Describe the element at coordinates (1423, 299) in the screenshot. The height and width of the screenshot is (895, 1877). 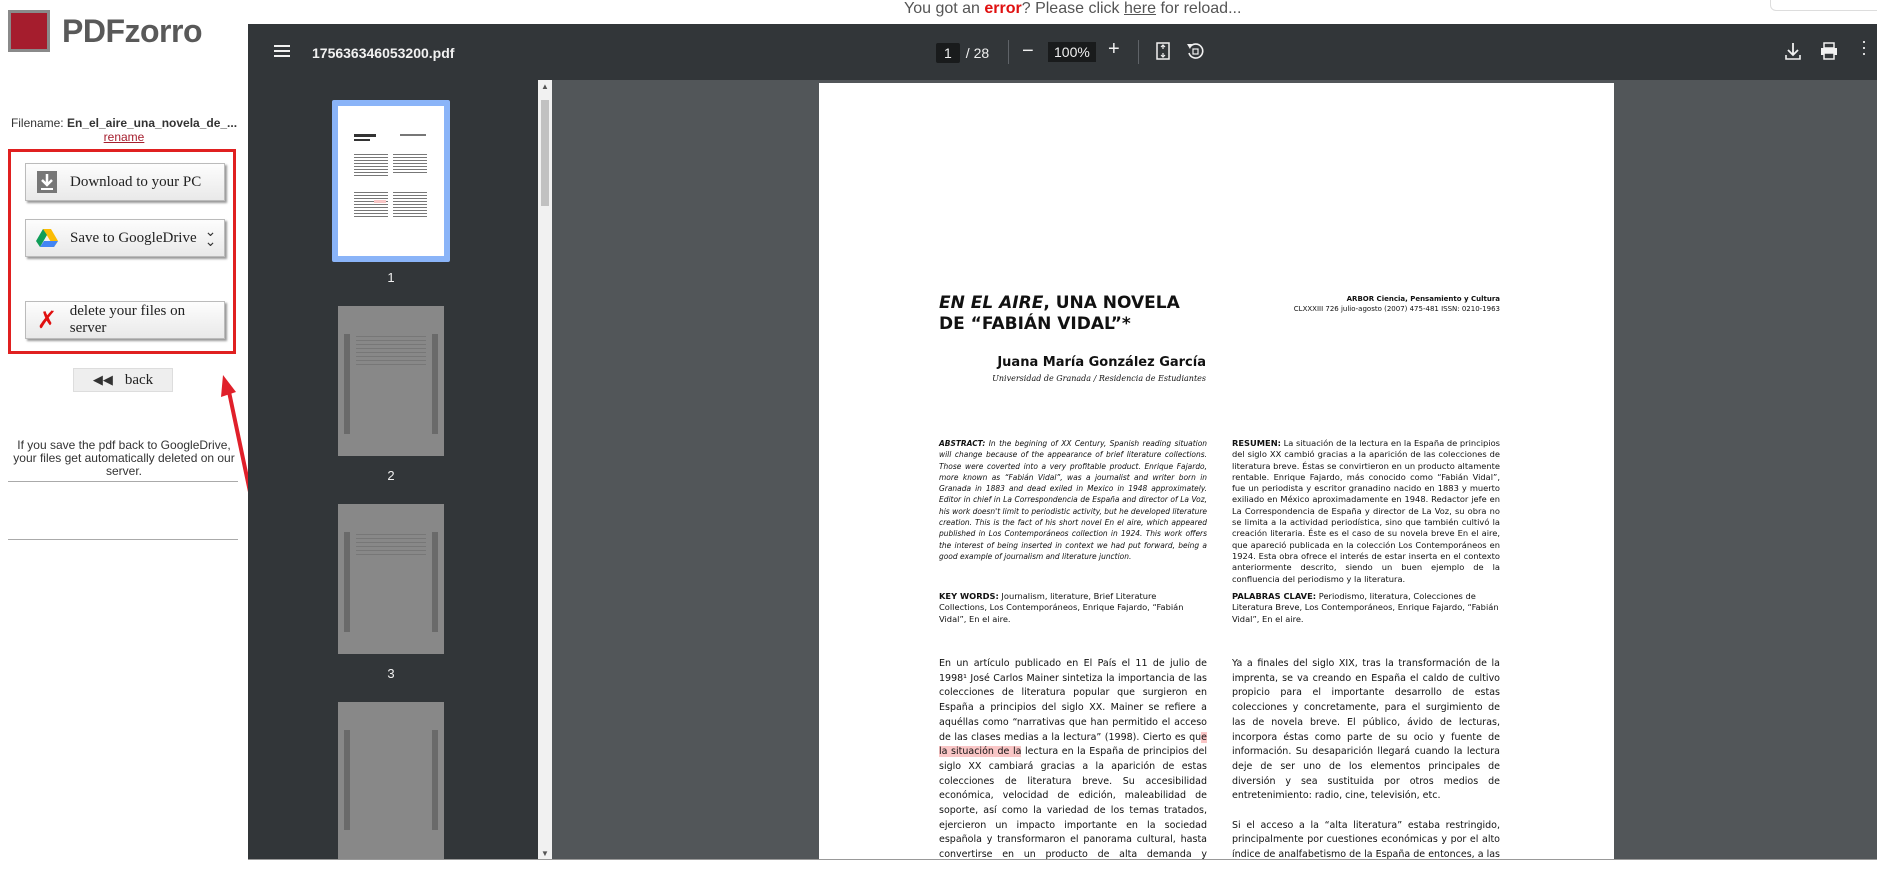
I see `journal-name: ARBOR Ciencia, Pensamiento y Cultura` at that location.